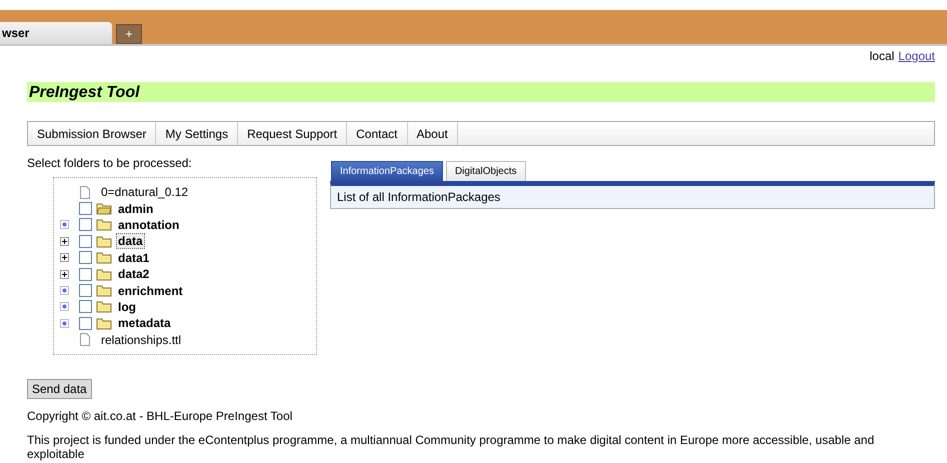 The height and width of the screenshot is (463, 947). Describe the element at coordinates (149, 224) in the screenshot. I see `folder-name: annotation` at that location.